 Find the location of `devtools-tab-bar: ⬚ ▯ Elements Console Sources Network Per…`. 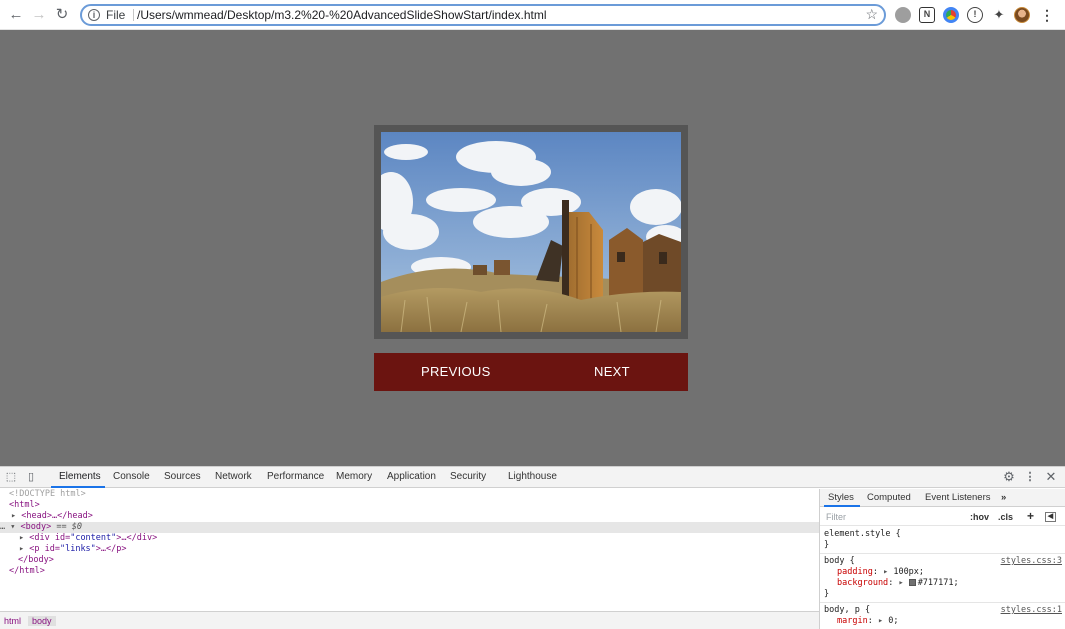

devtools-tab-bar: ⬚ ▯ Elements Console Sources Network Per… is located at coordinates (532, 477).